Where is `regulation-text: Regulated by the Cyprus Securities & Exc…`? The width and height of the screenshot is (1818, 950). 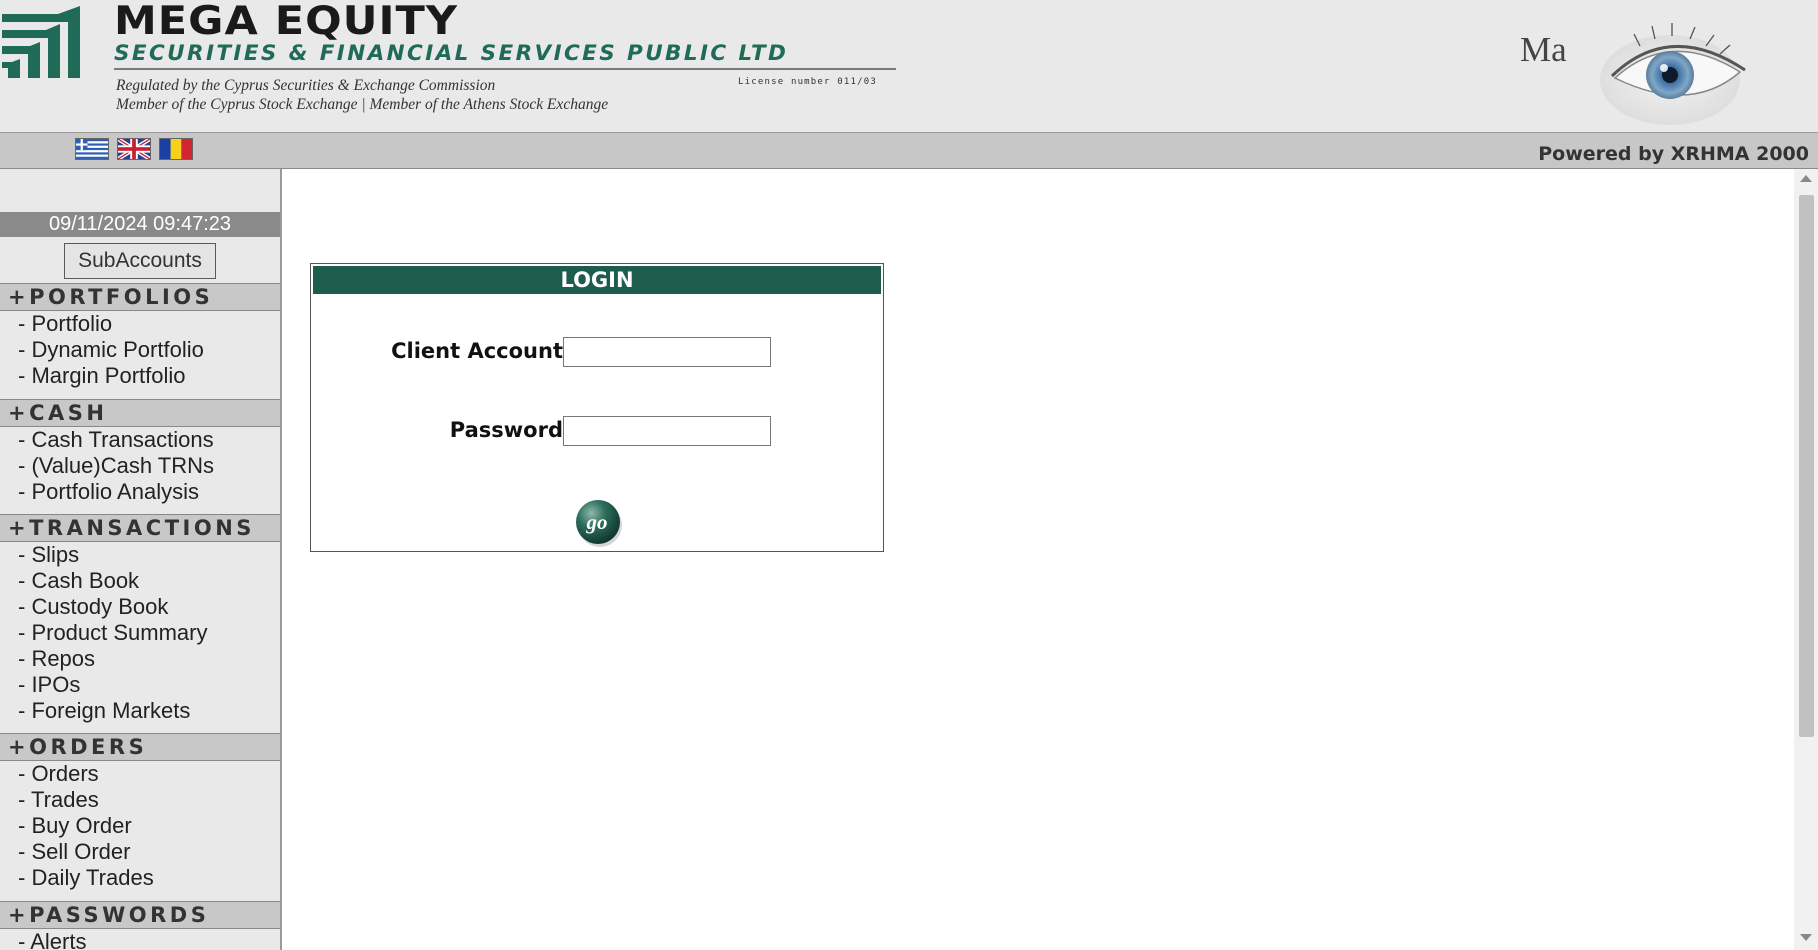
regulation-text: Regulated by the Cyprus Securities & Exc… is located at coordinates (306, 85).